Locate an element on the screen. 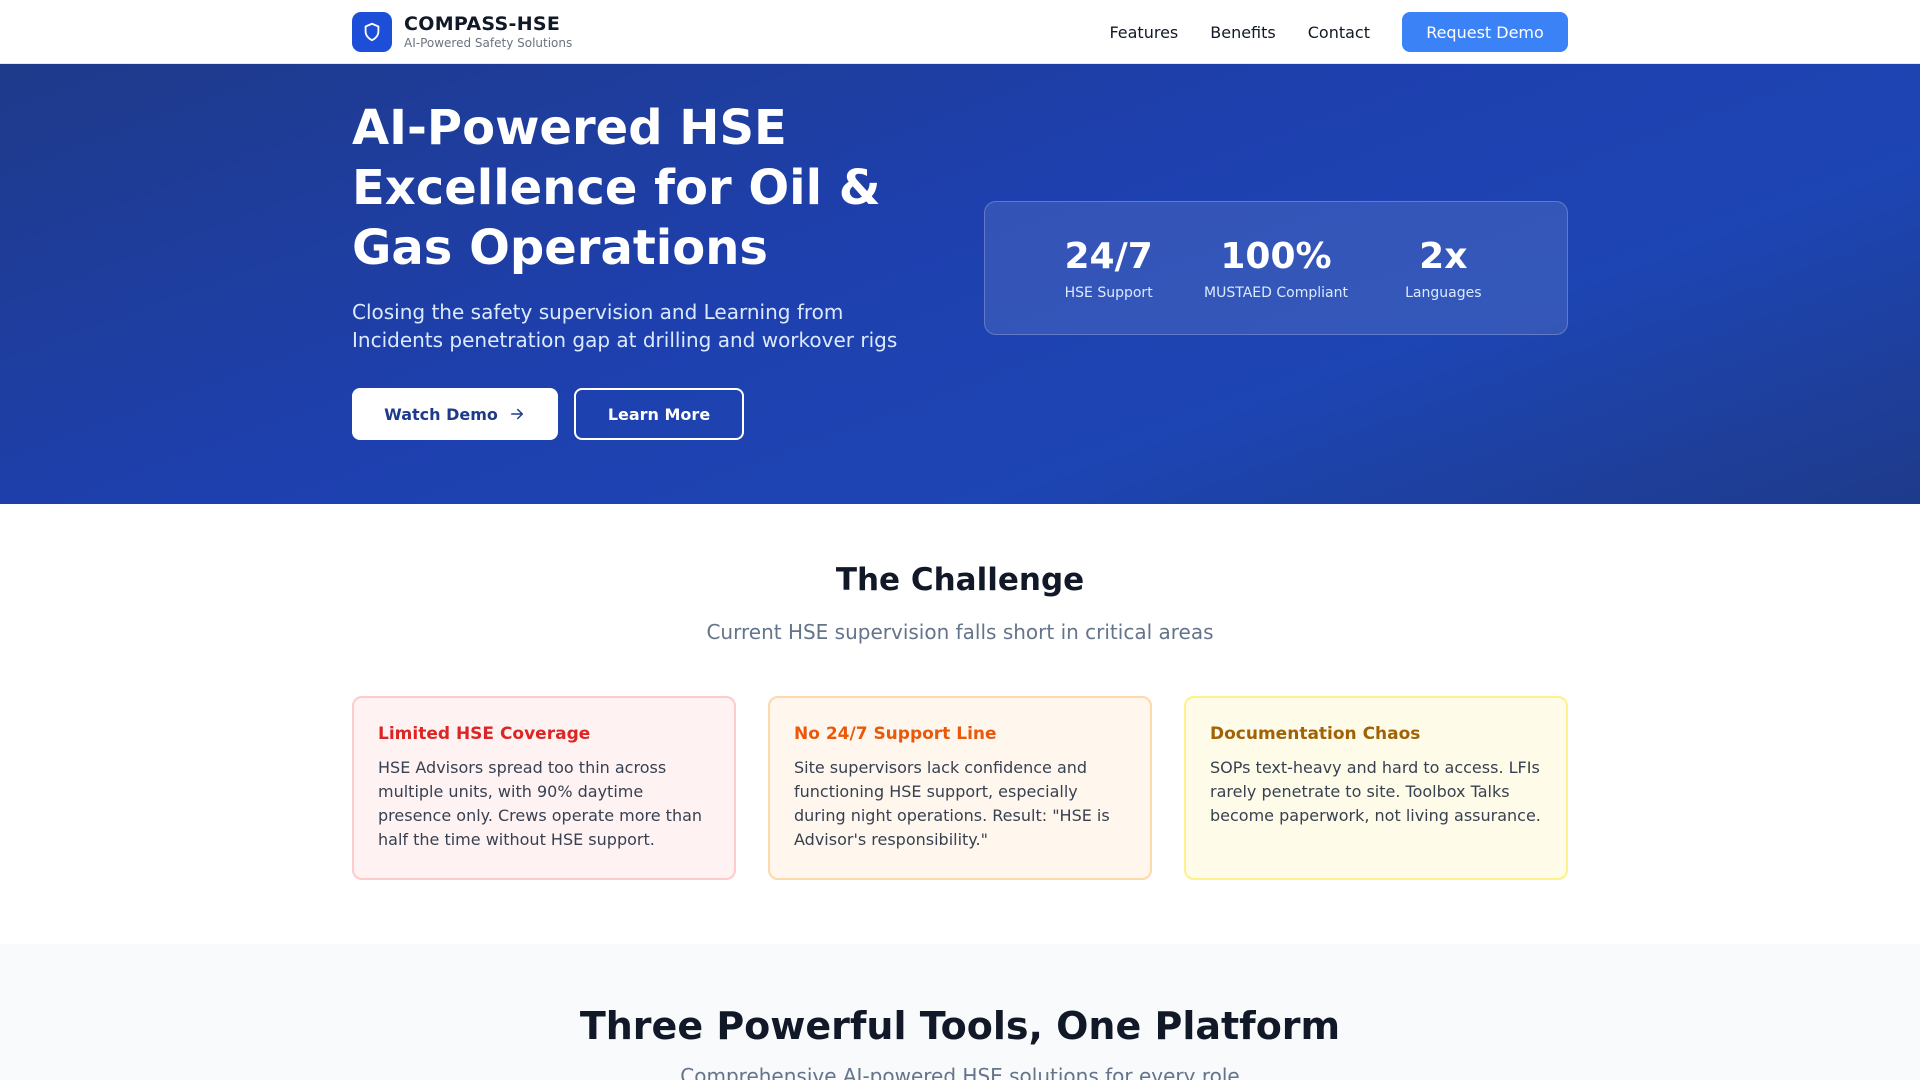  nav-link-features: Features is located at coordinates (1143, 32).